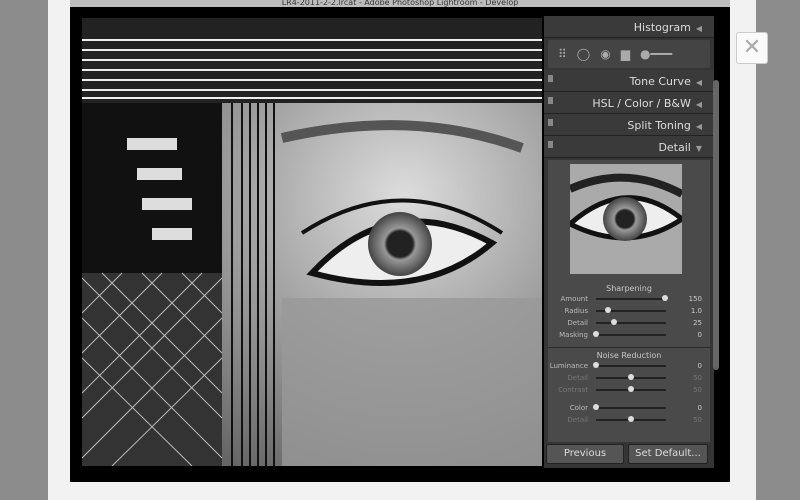 Image resolution: width=800 pixels, height=500 pixels. Describe the element at coordinates (752, 48) in the screenshot. I see `close-button: ✕` at that location.